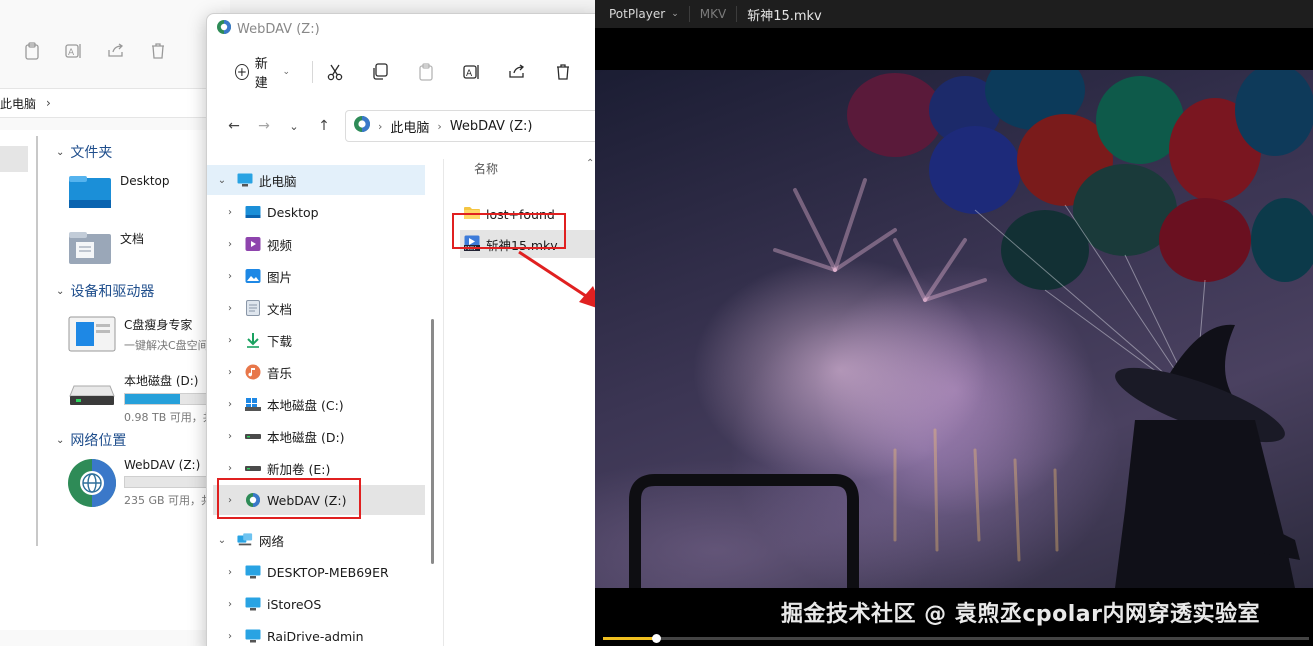  What do you see at coordinates (289, 498) in the screenshot?
I see `highlight-box-webdav` at bounding box center [289, 498].